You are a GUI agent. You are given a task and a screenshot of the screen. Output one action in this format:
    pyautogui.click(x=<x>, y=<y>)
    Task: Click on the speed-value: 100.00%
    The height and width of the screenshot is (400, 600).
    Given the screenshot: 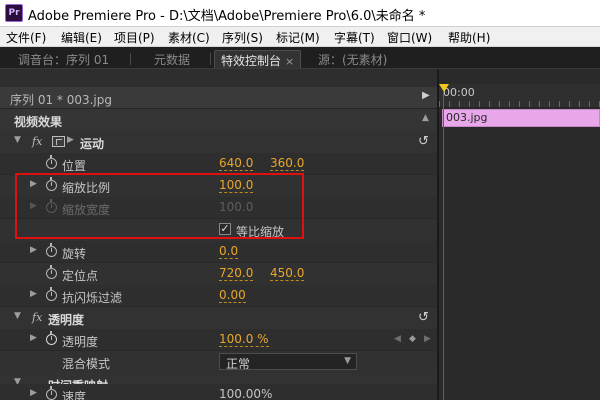 What is the action you would take?
    pyautogui.click(x=245, y=394)
    